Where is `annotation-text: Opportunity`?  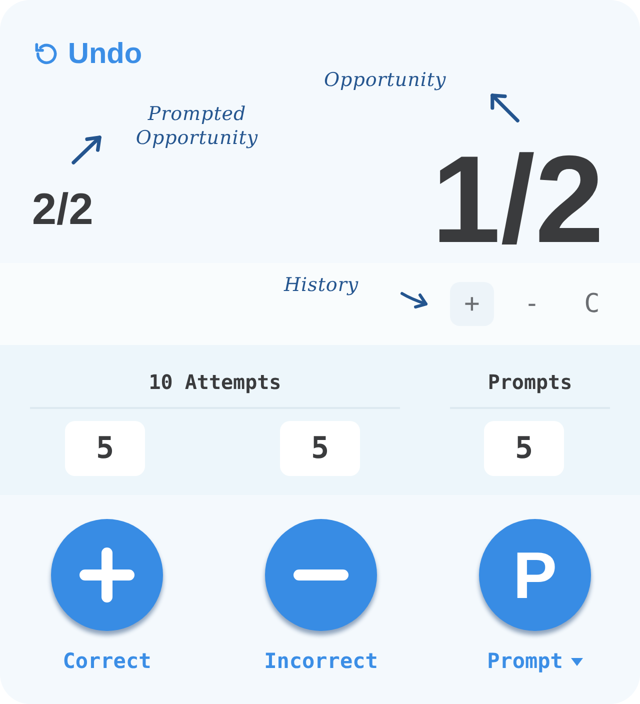
annotation-text: Opportunity is located at coordinates (385, 80).